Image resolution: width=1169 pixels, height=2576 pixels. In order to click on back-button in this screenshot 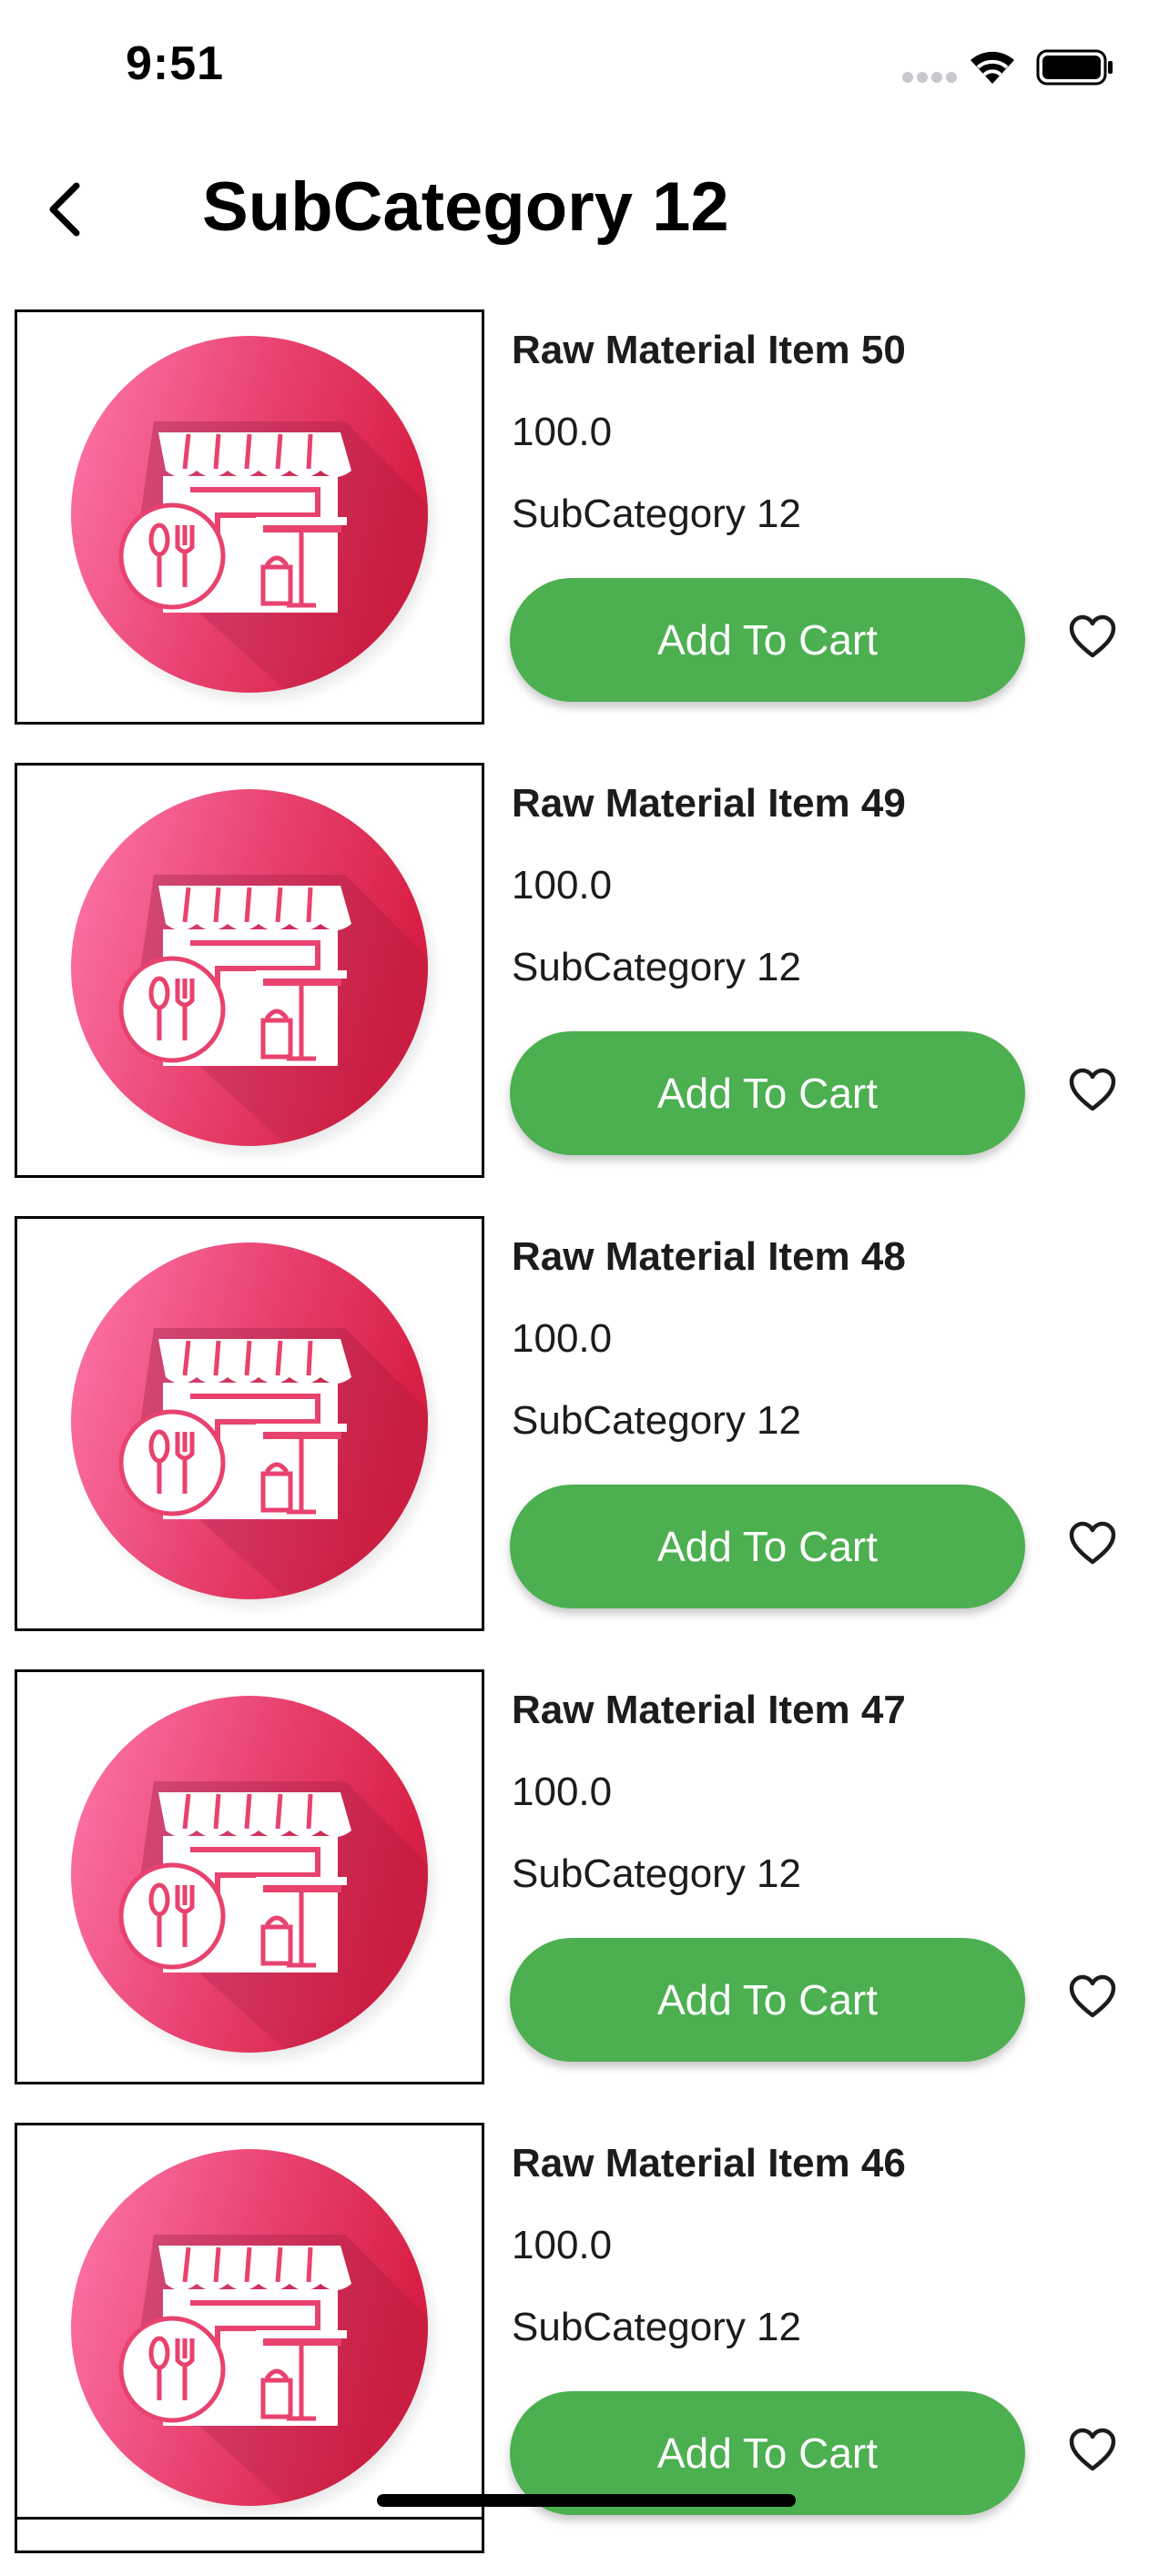, I will do `click(63, 209)`.